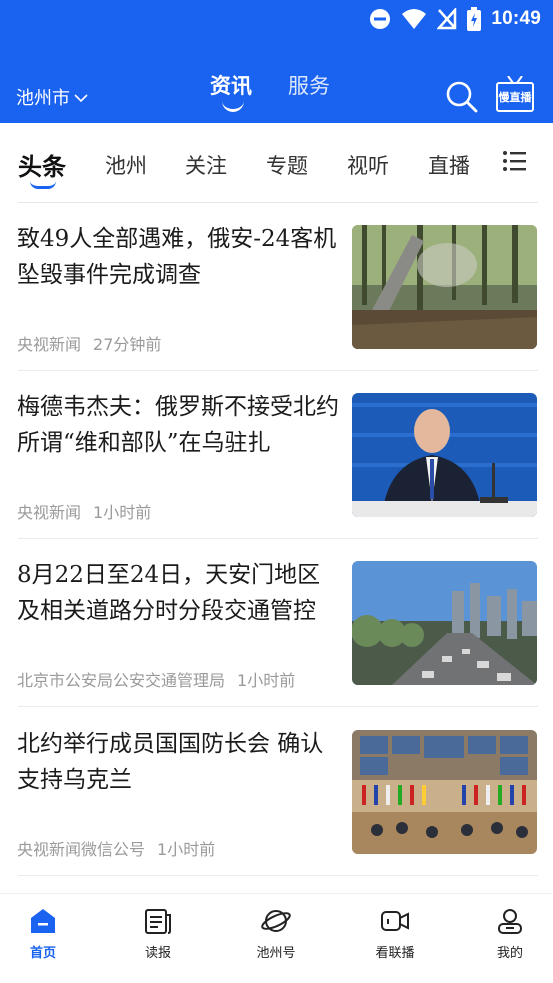 The width and height of the screenshot is (553, 983). Describe the element at coordinates (509, 953) in the screenshot. I see `nav-label: 我的` at that location.